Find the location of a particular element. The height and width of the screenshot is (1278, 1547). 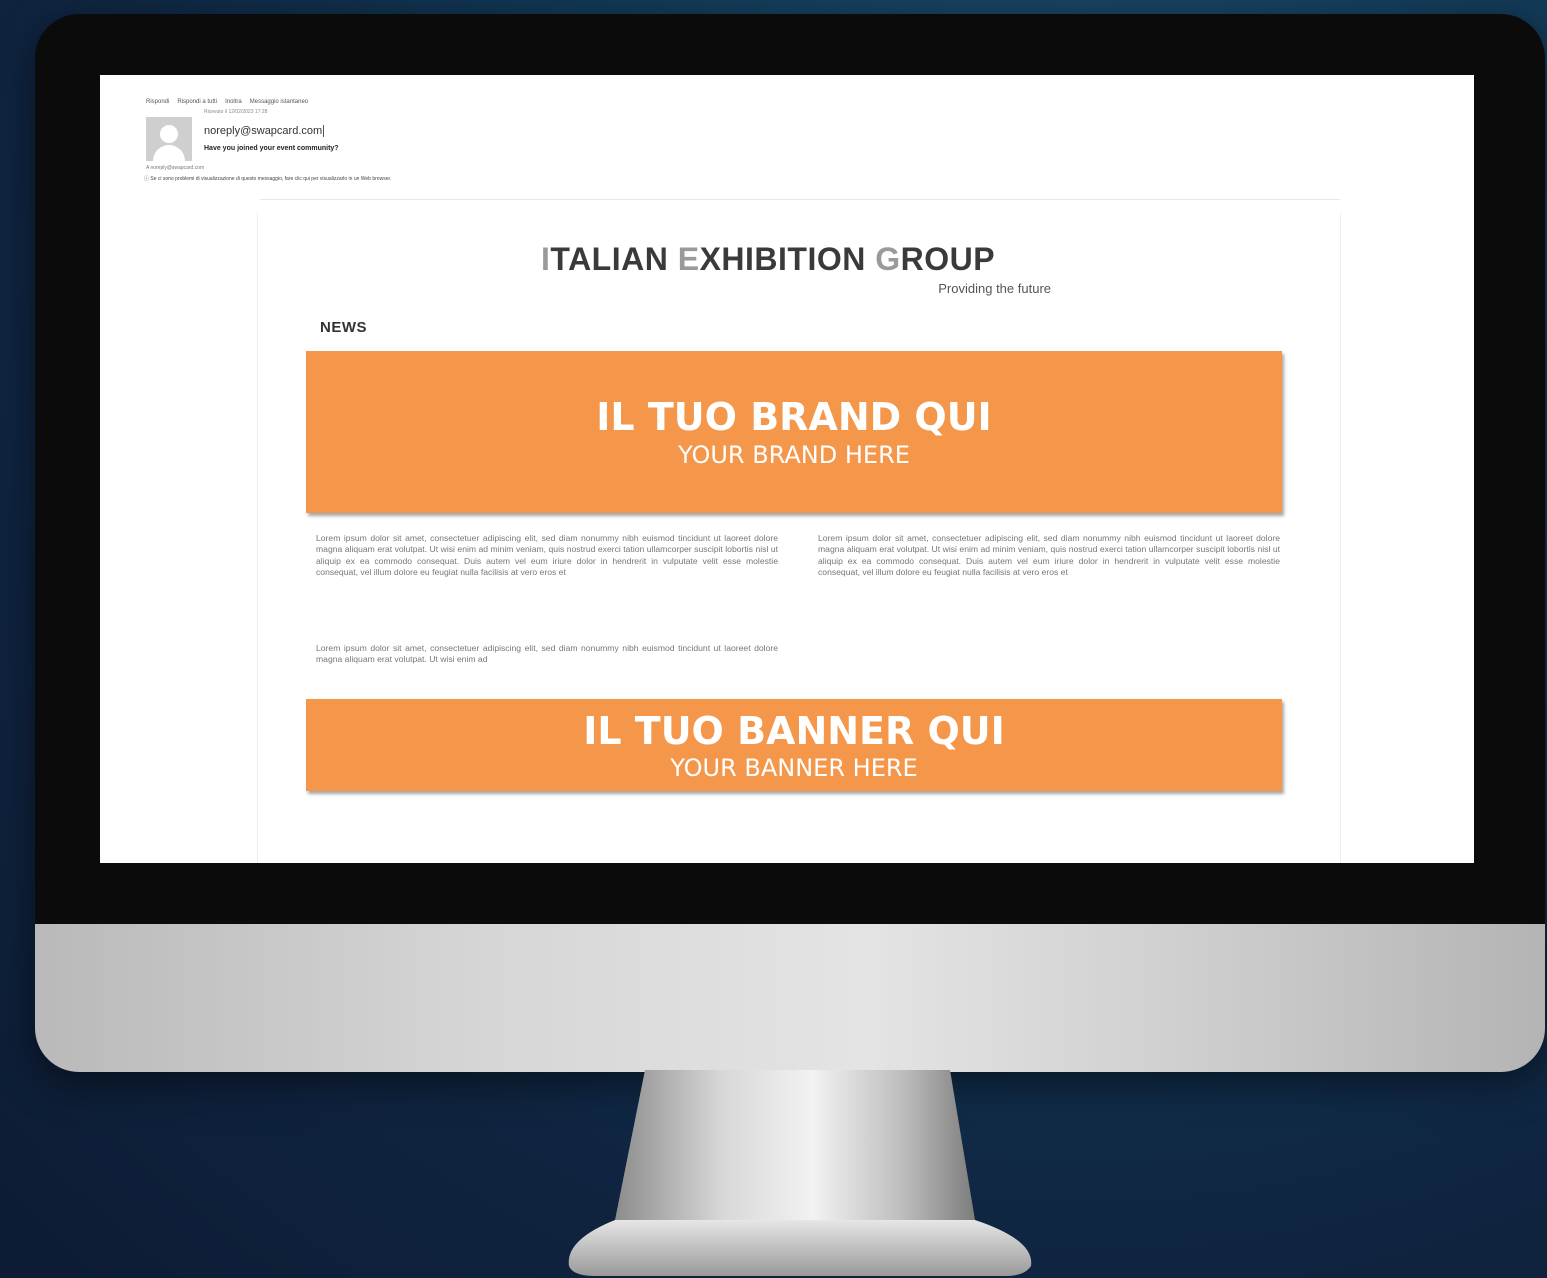

recipient-line: A noreply@swapcard.com is located at coordinates (175, 168).